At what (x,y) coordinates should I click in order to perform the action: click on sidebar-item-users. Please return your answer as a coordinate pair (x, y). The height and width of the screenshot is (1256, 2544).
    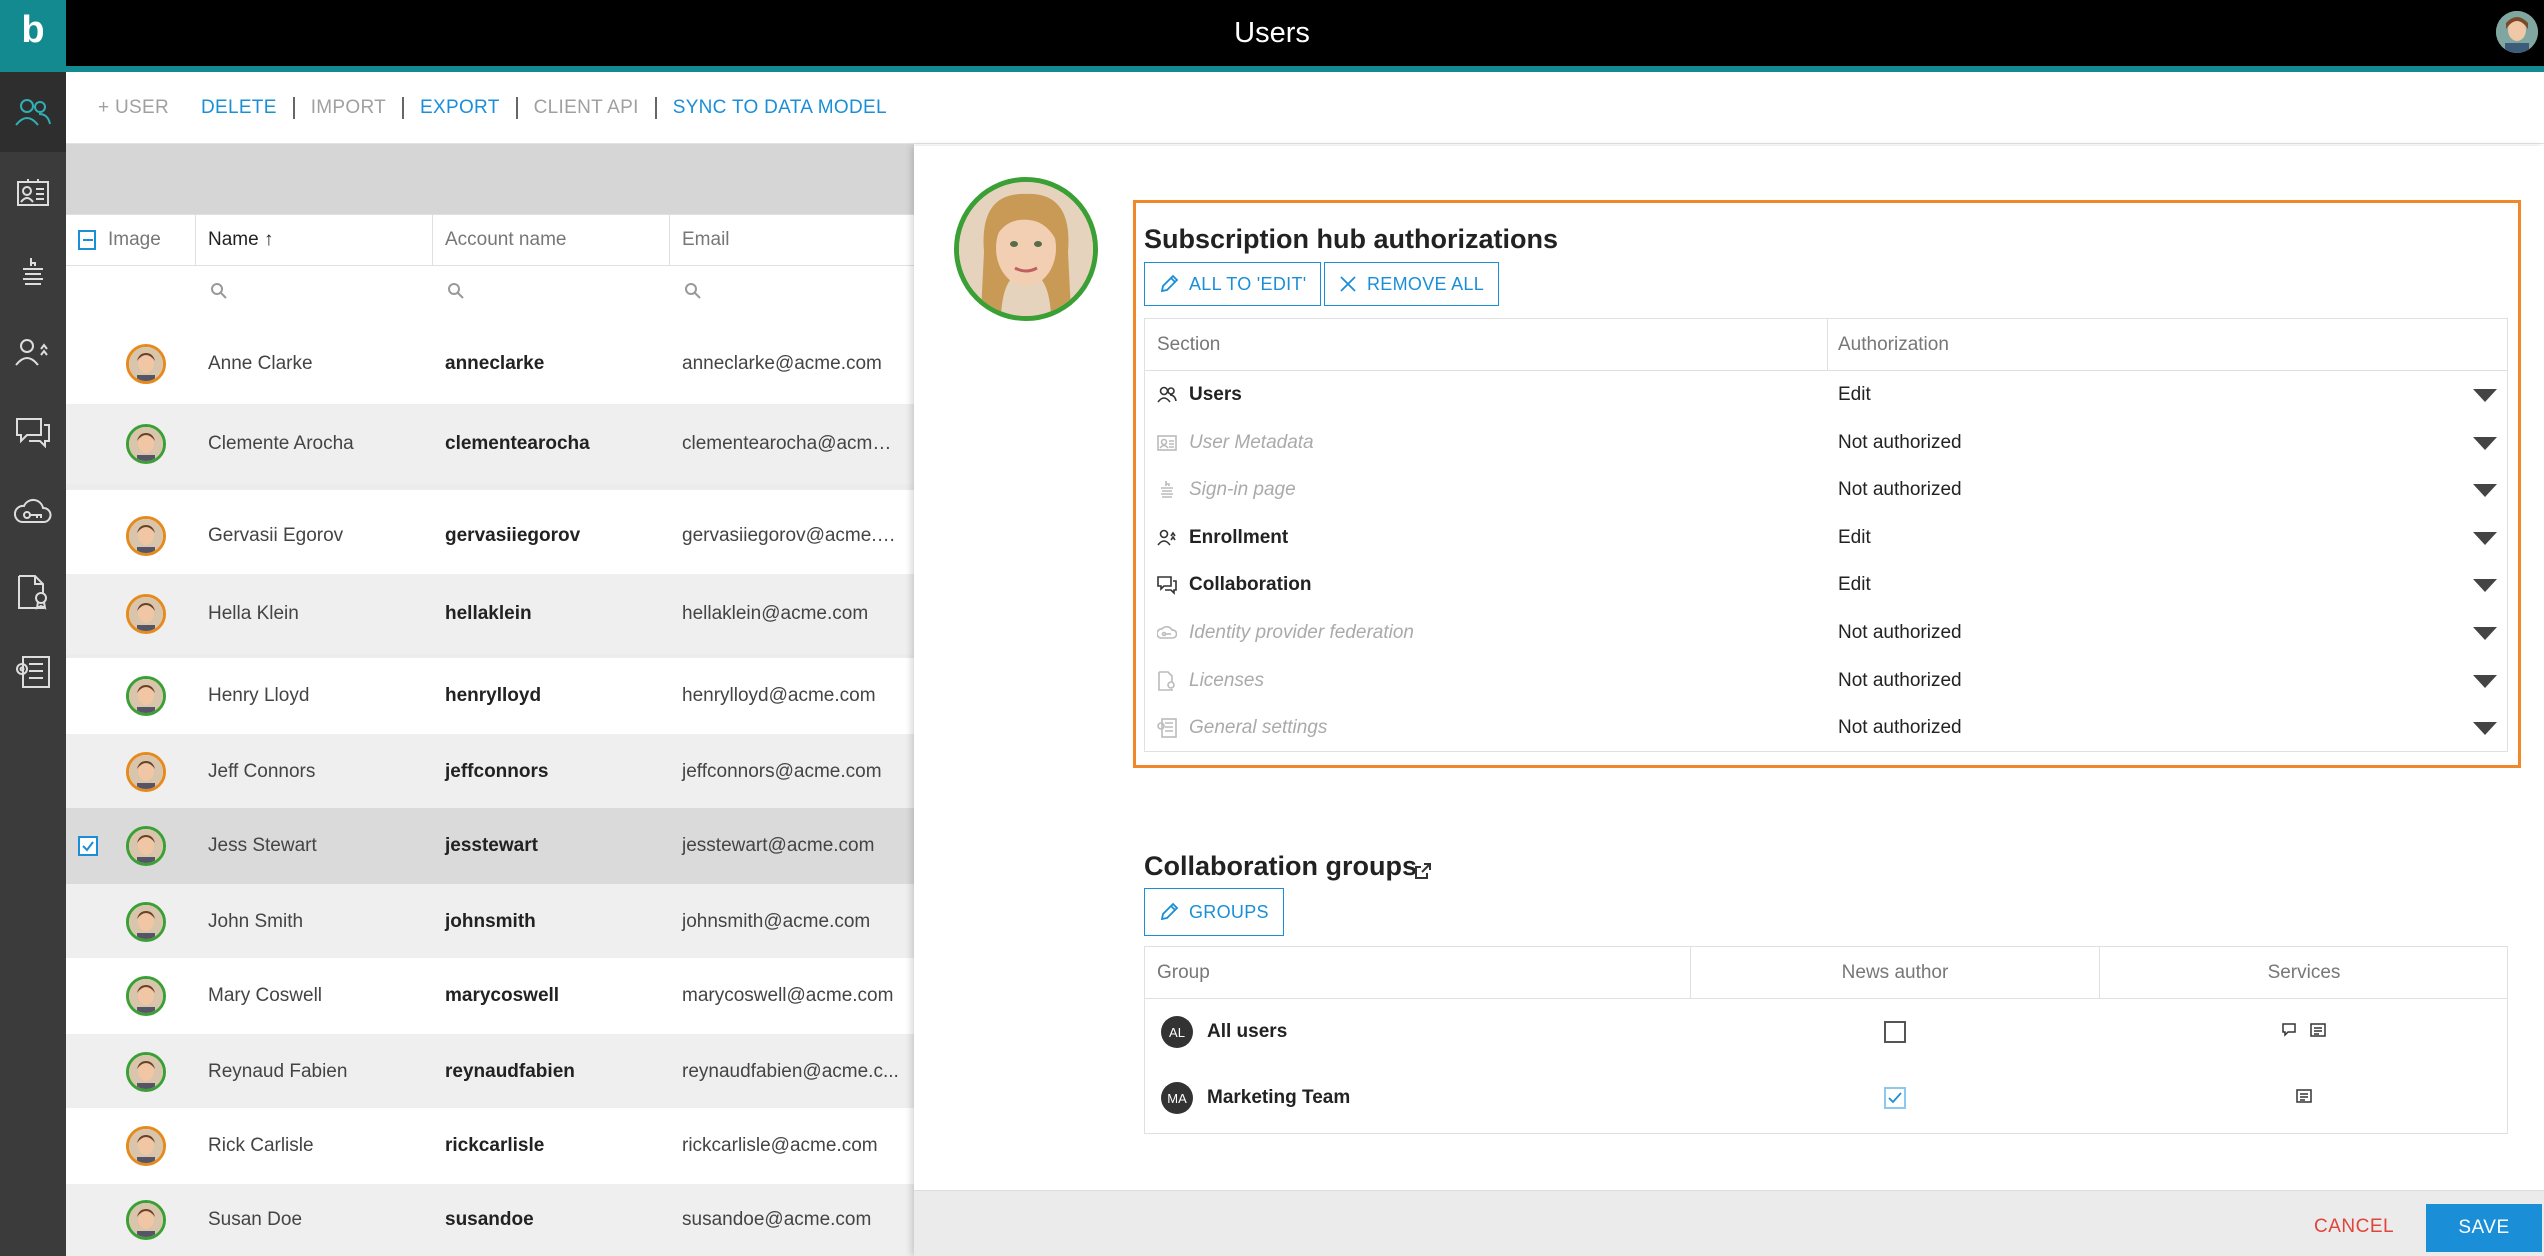
    Looking at the image, I should click on (33, 112).